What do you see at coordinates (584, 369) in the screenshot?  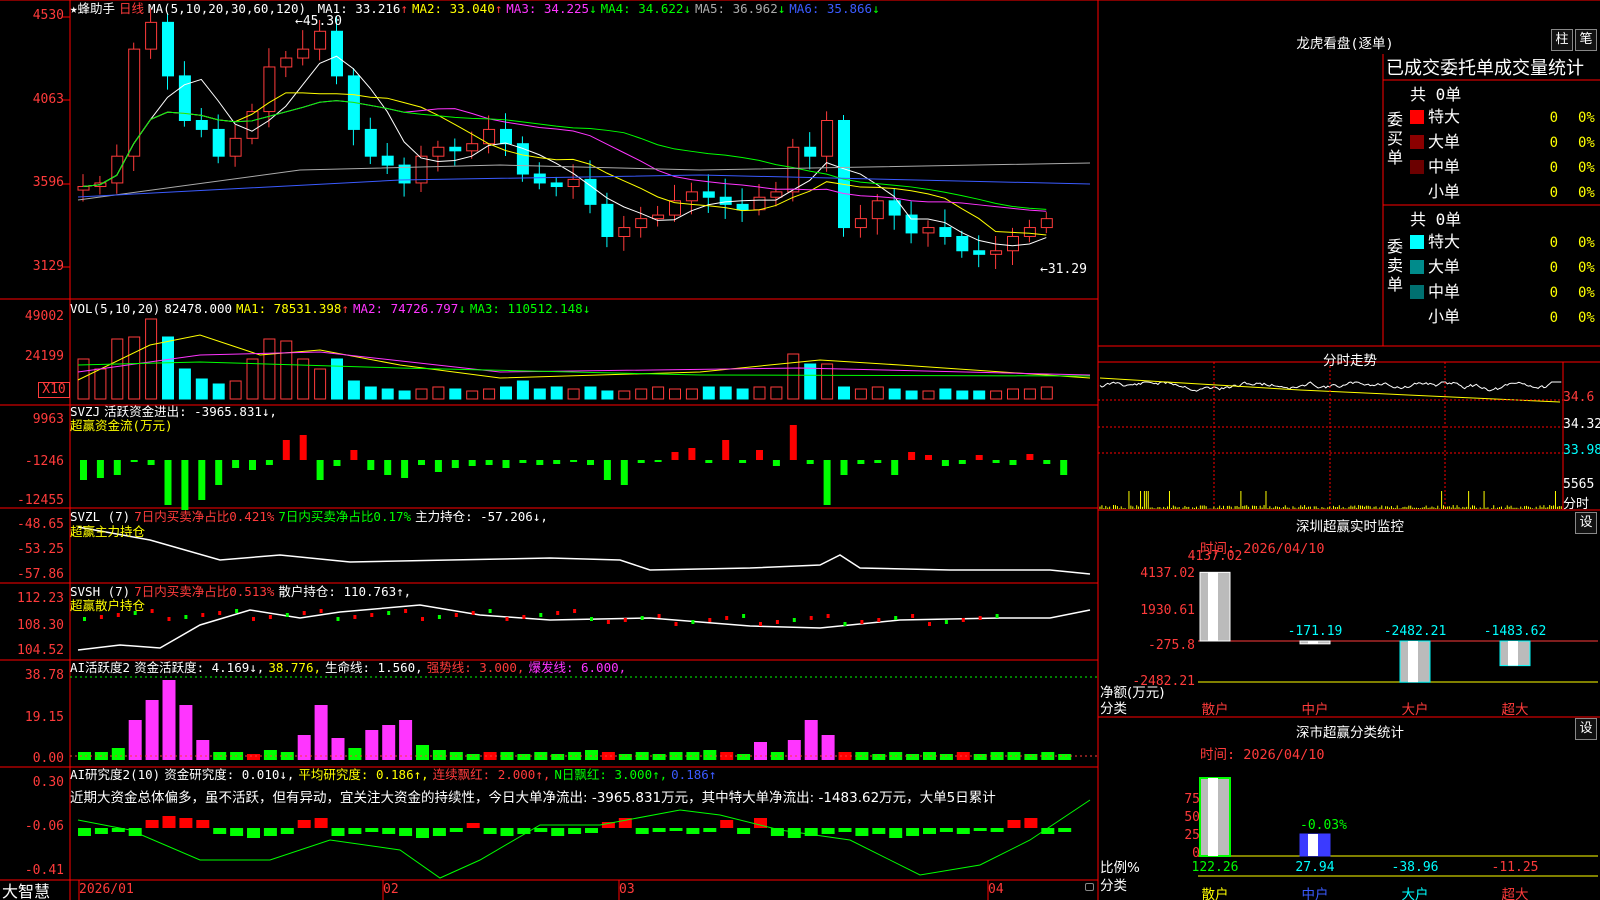 I see `vol-ma3-line` at bounding box center [584, 369].